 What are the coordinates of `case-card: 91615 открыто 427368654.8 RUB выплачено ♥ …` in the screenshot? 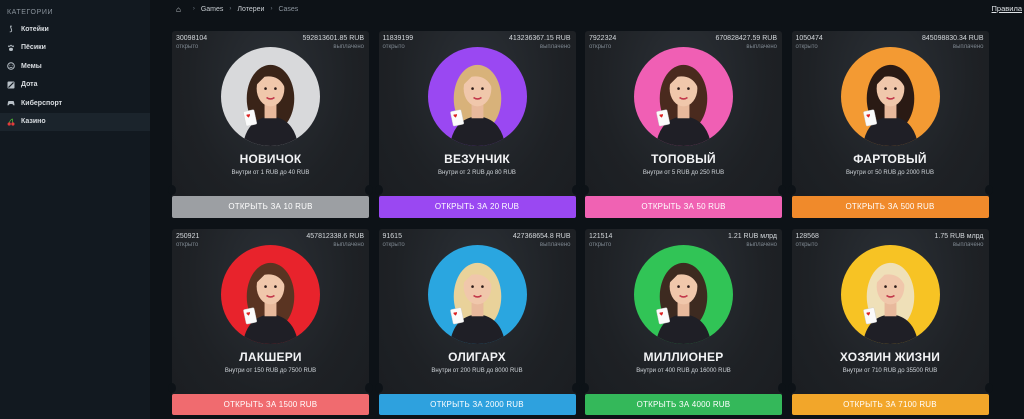 It's located at (477, 321).